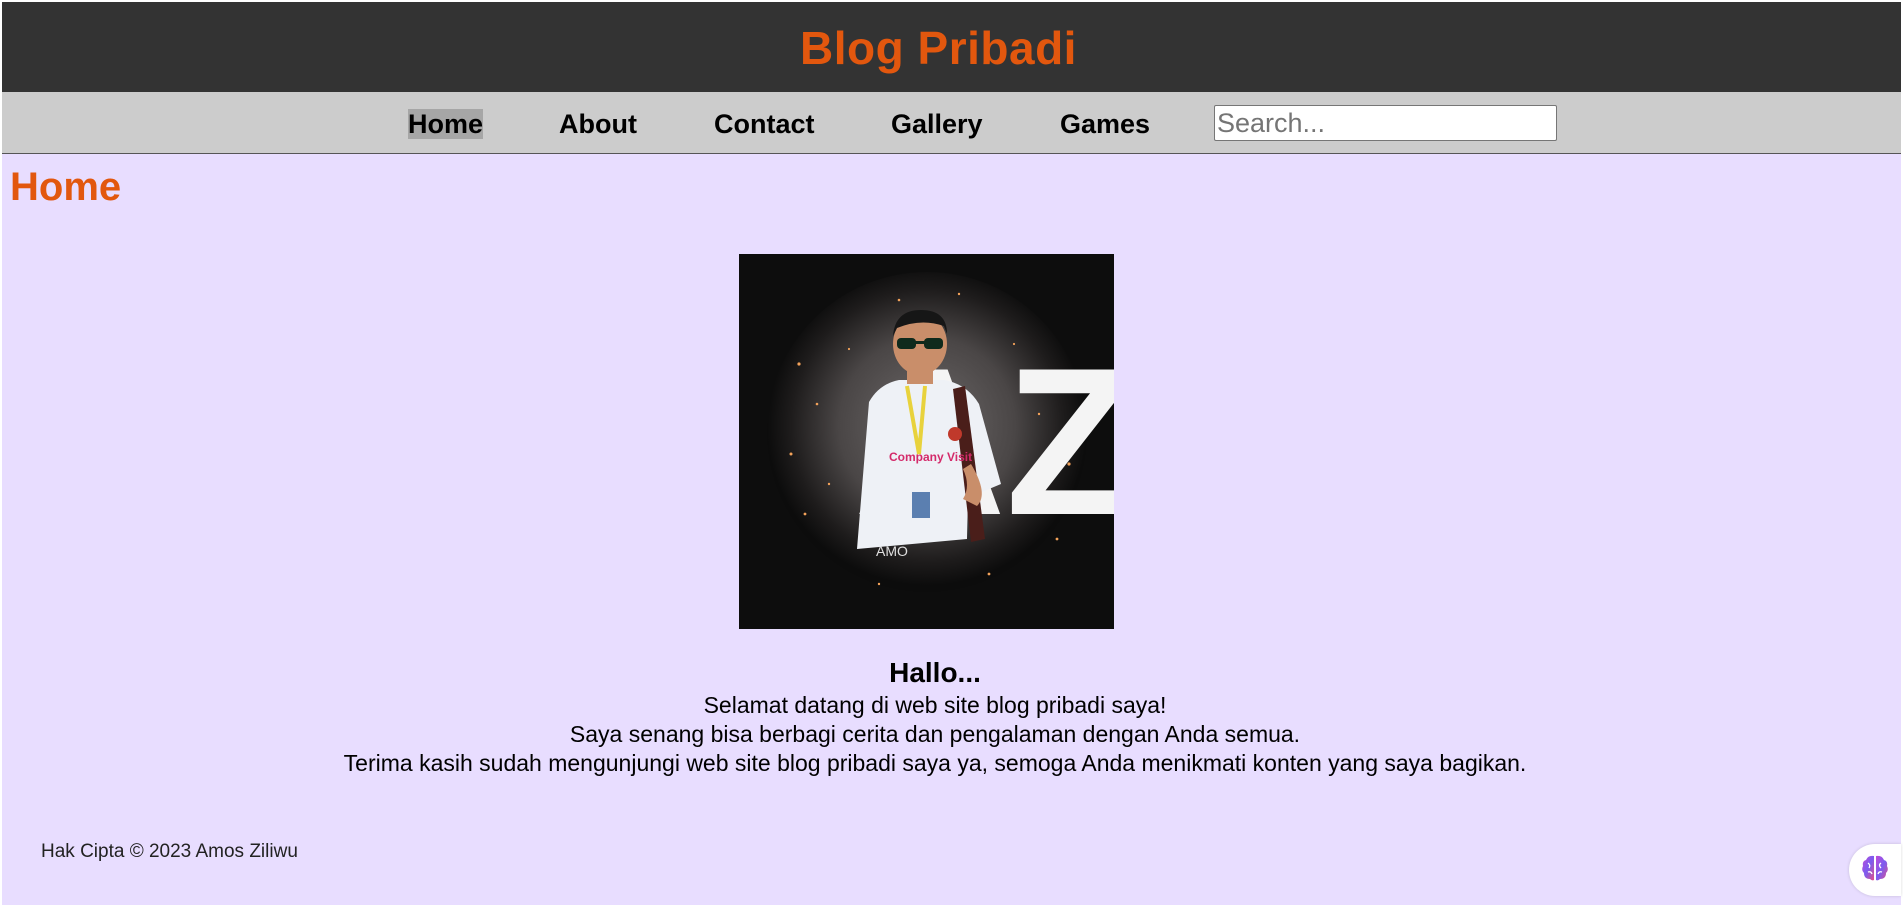 This screenshot has height=907, width=1903. I want to click on site-header: Blog Pribadi, so click(951, 47).